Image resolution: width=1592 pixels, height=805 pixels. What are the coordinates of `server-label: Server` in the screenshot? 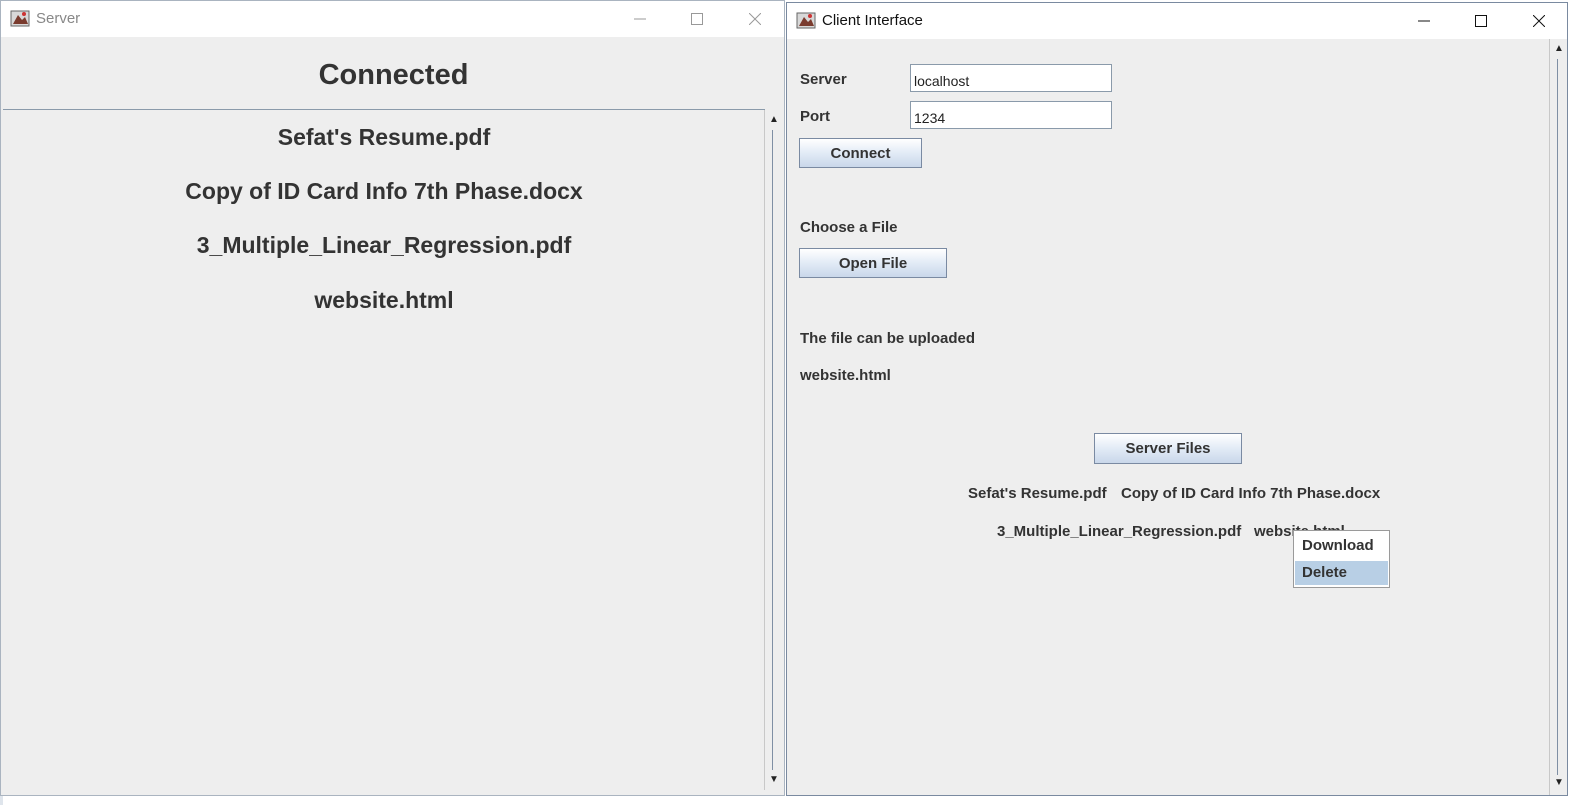 It's located at (823, 79).